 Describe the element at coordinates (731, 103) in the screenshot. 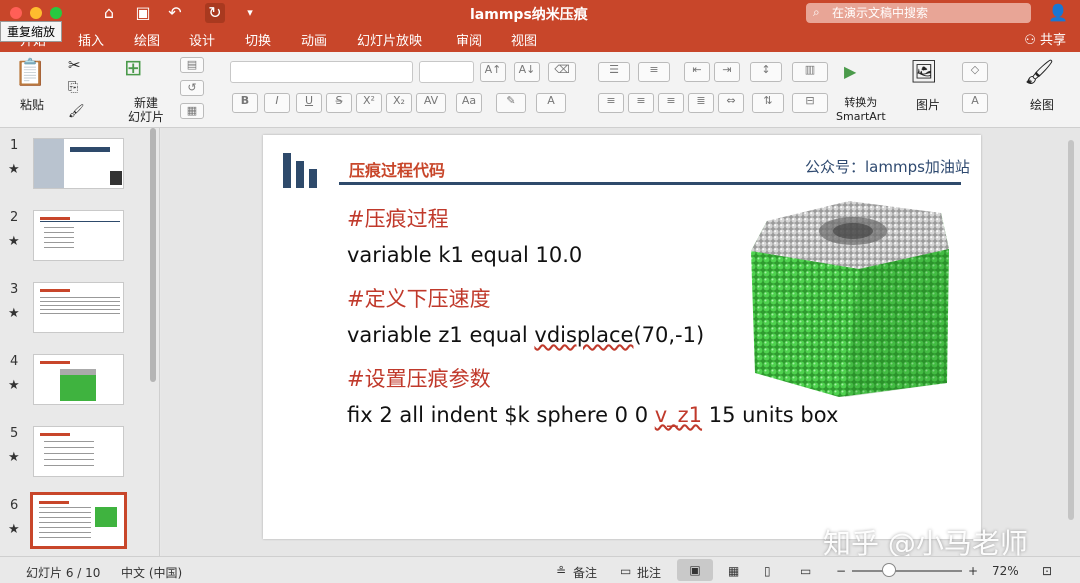

I see `distribute-icon: ⇔` at that location.